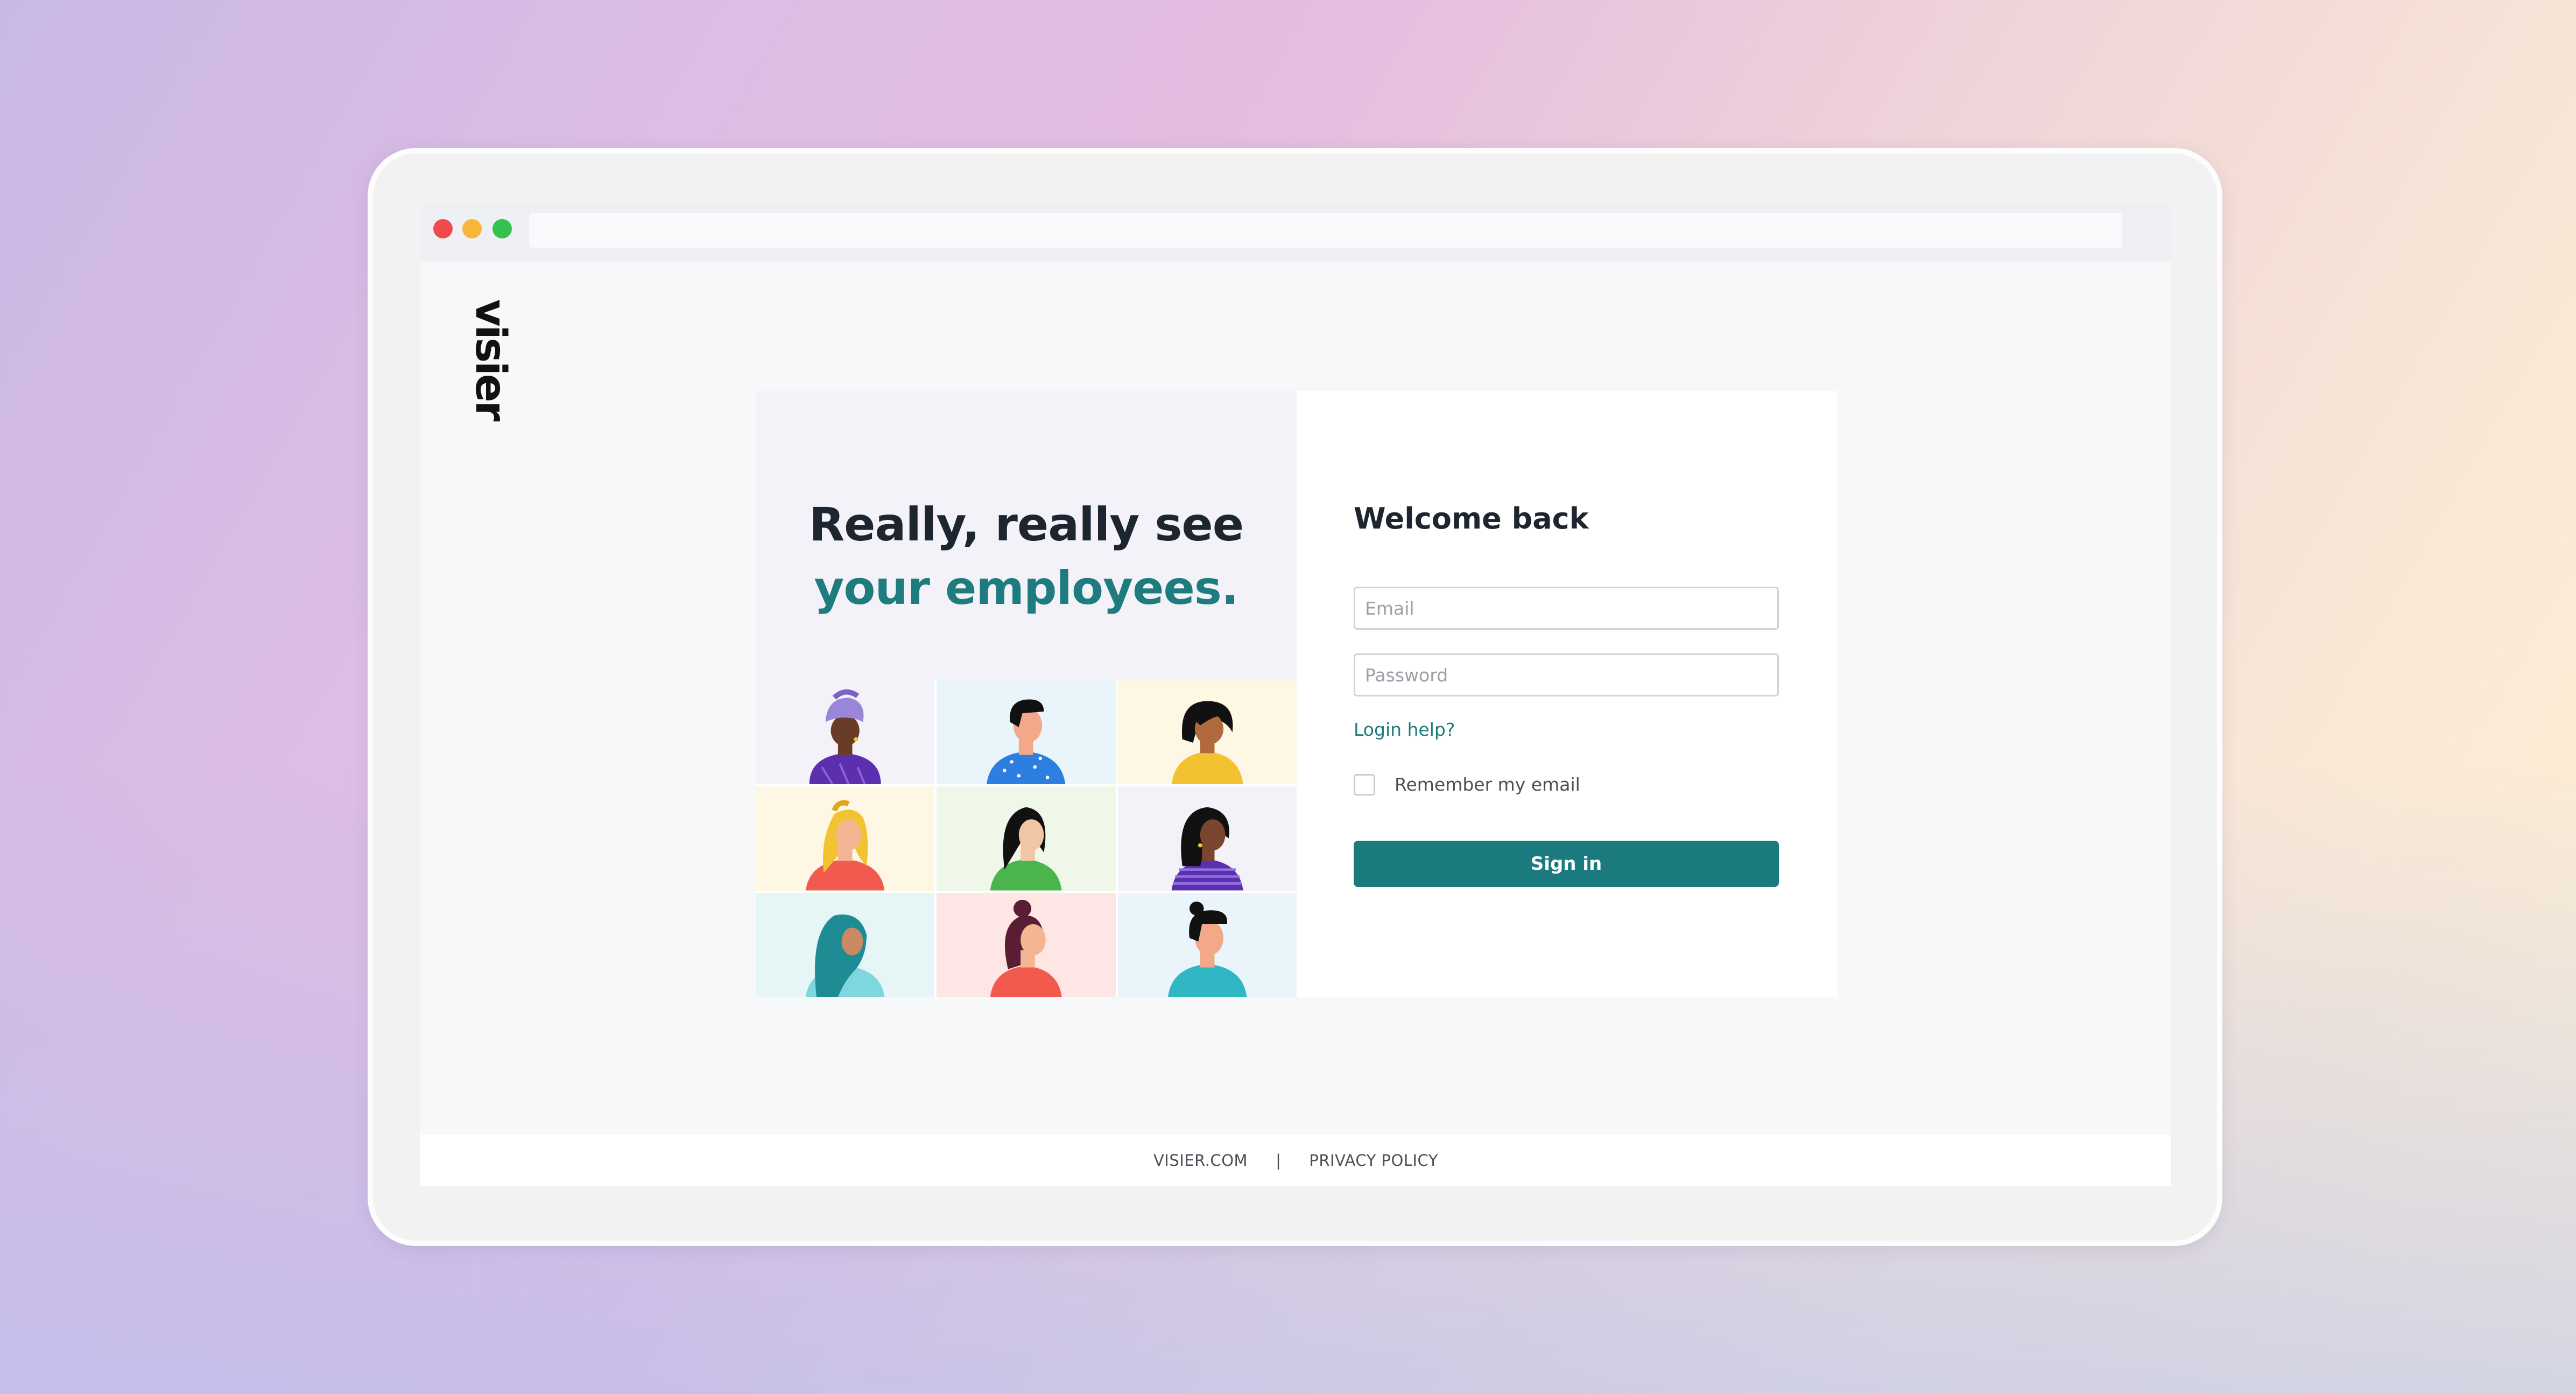 Image resolution: width=2576 pixels, height=1394 pixels. Describe the element at coordinates (502, 228) in the screenshot. I see `maximize-window-button` at that location.